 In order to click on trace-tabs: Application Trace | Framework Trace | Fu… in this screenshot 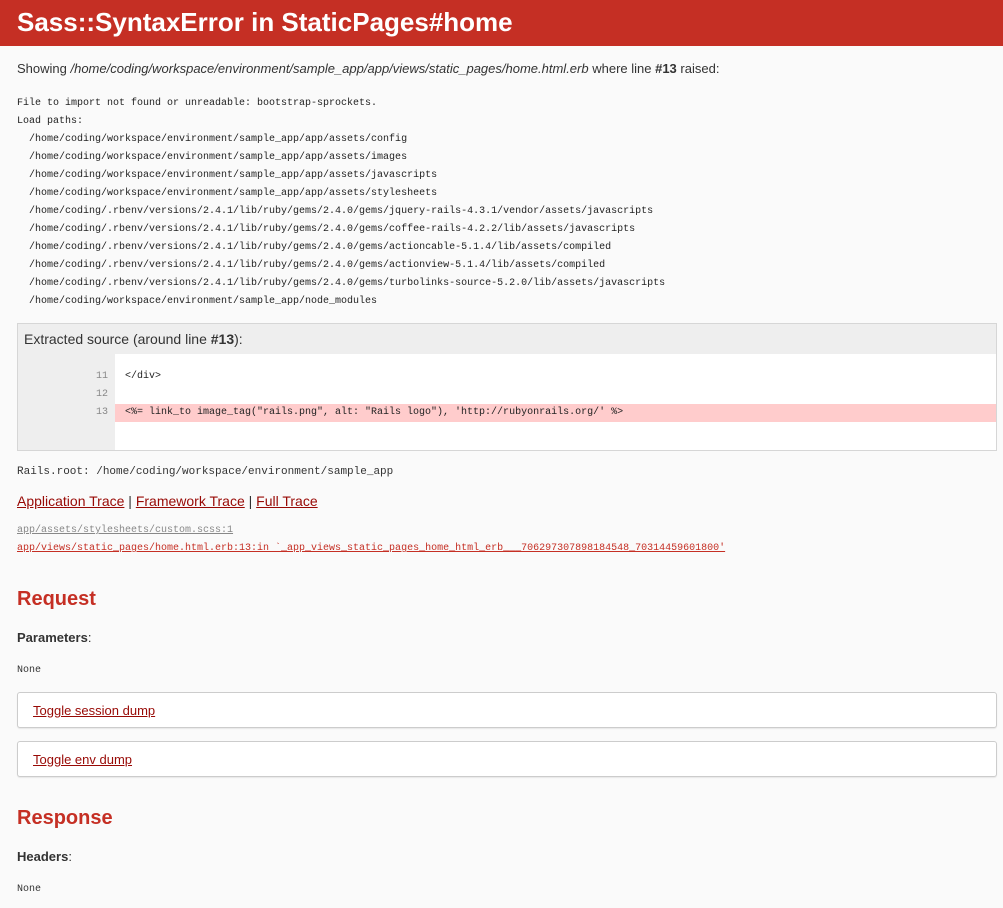, I will do `click(501, 501)`.